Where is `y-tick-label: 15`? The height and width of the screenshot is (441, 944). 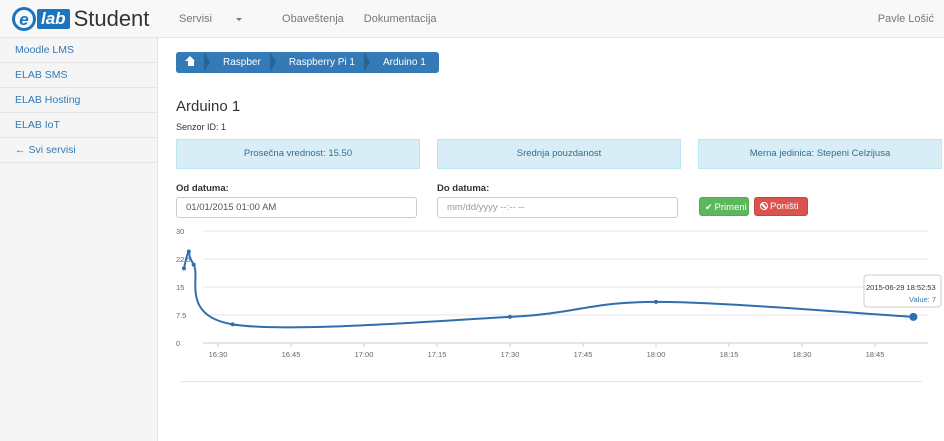
y-tick-label: 15 is located at coordinates (180, 287).